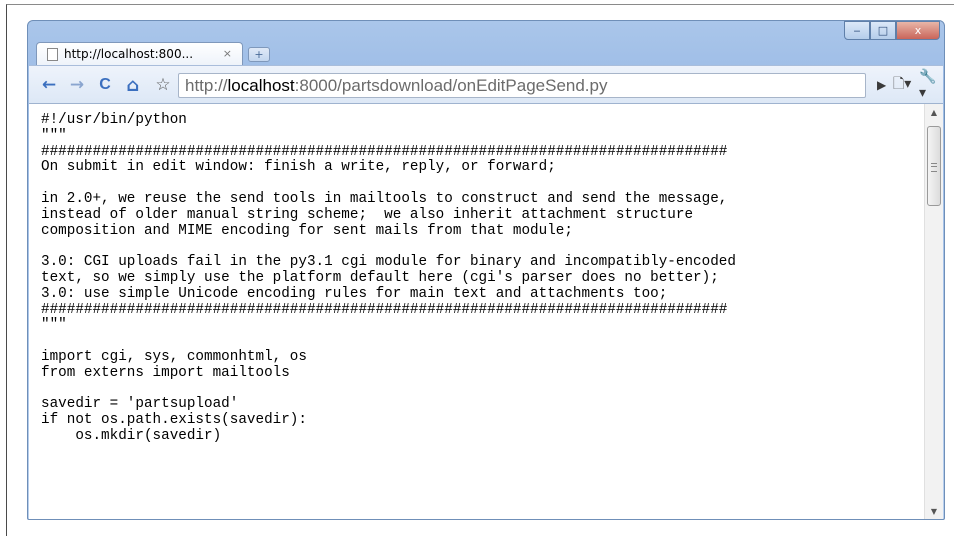  Describe the element at coordinates (883, 30) in the screenshot. I see `maximize-button: □` at that location.